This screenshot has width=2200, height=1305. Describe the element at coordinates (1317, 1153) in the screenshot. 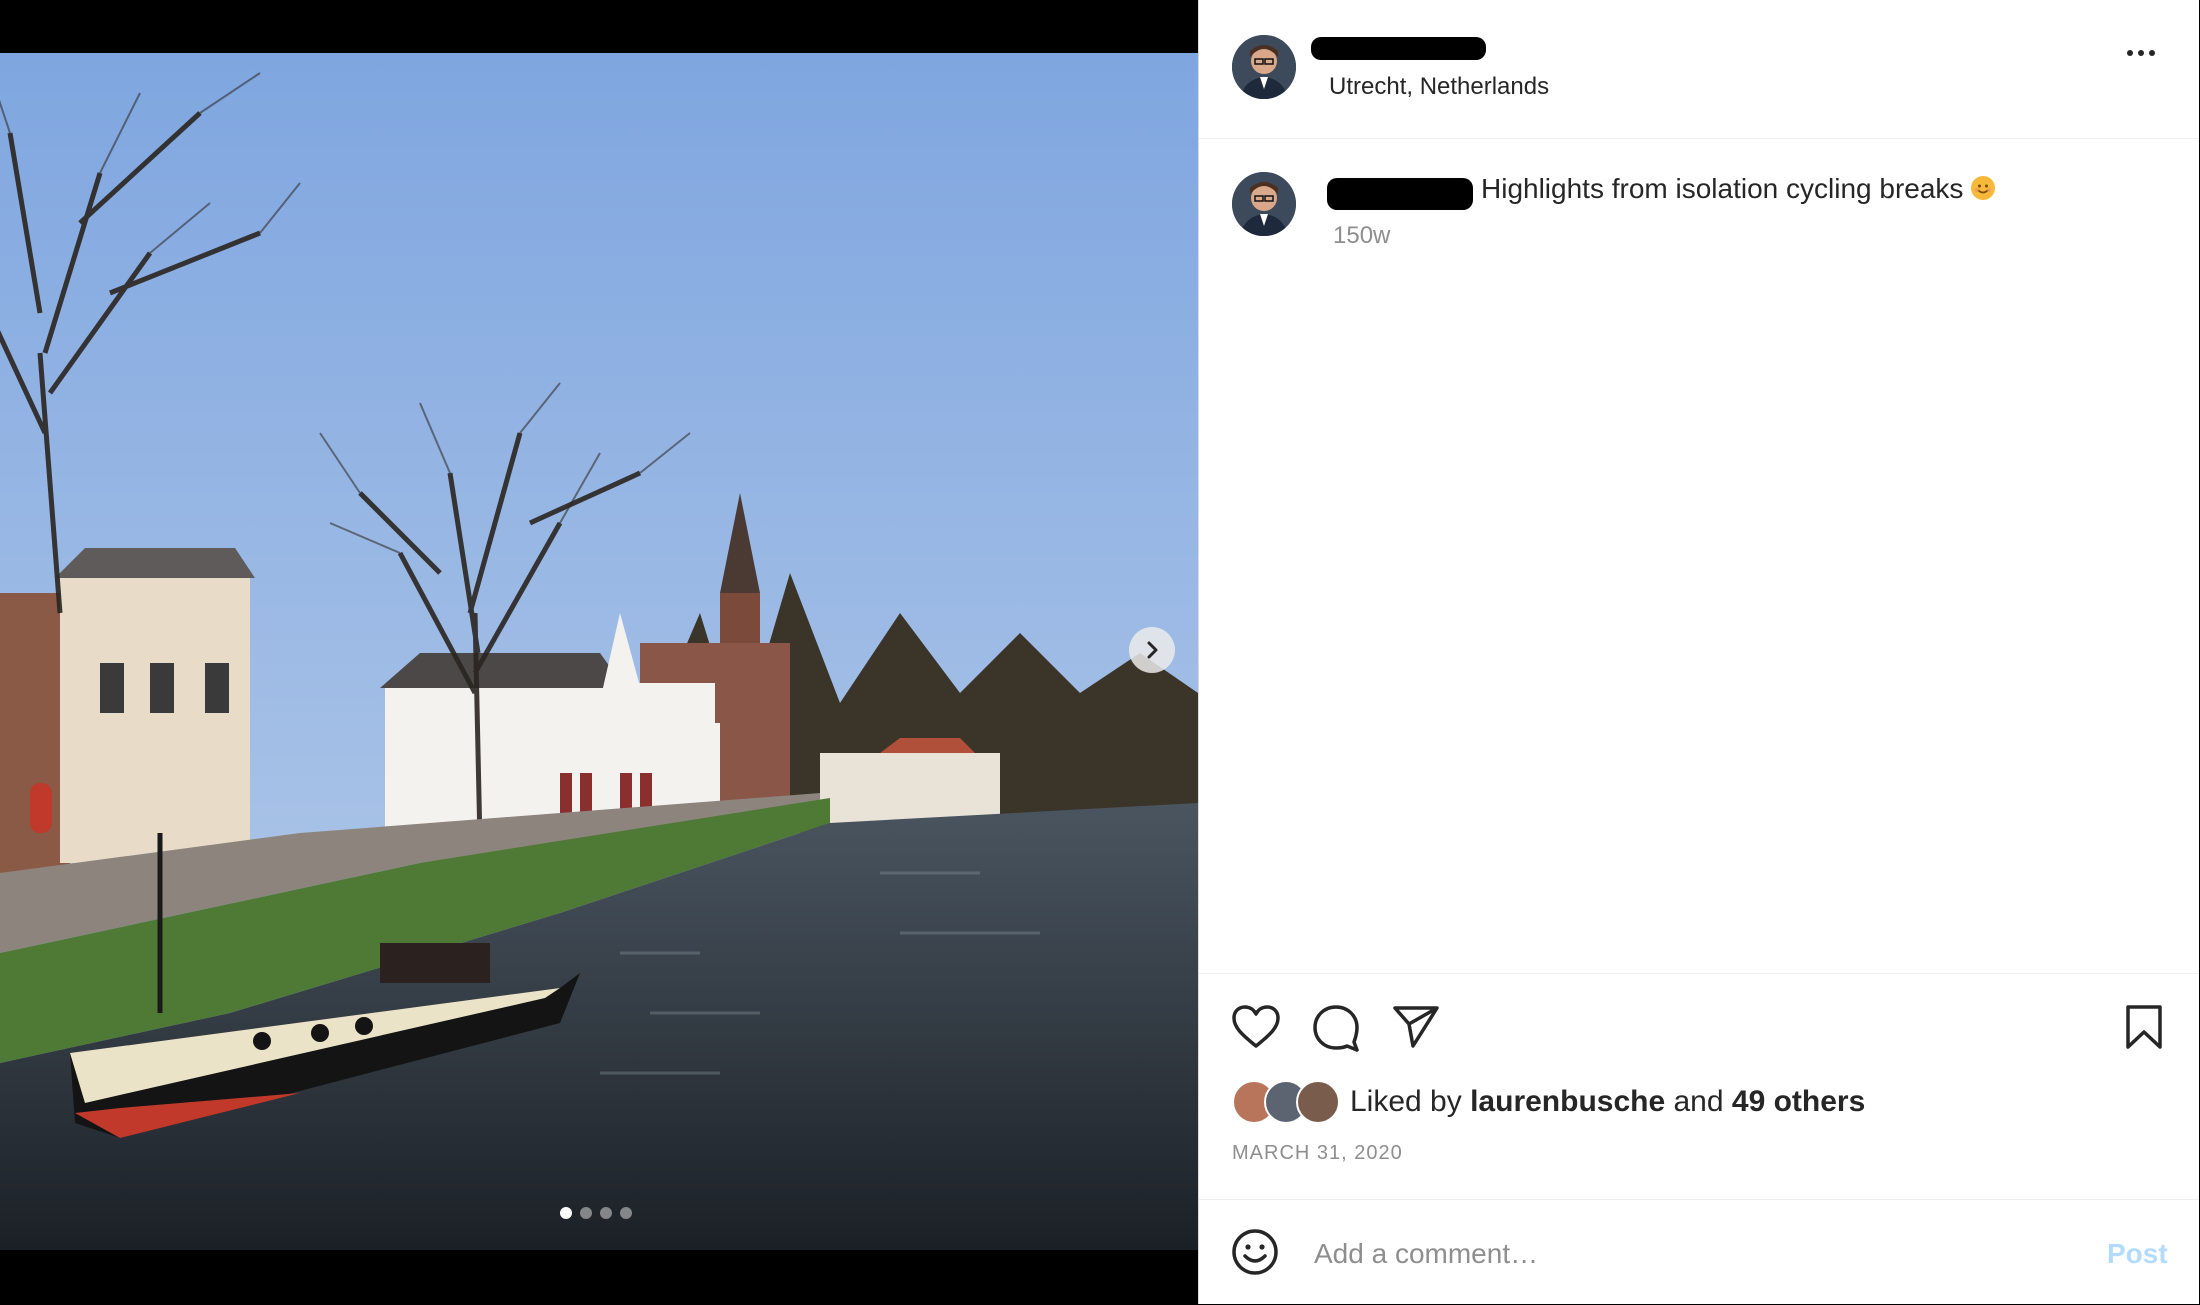

I see `post-date: MARCH 31, 2020` at that location.